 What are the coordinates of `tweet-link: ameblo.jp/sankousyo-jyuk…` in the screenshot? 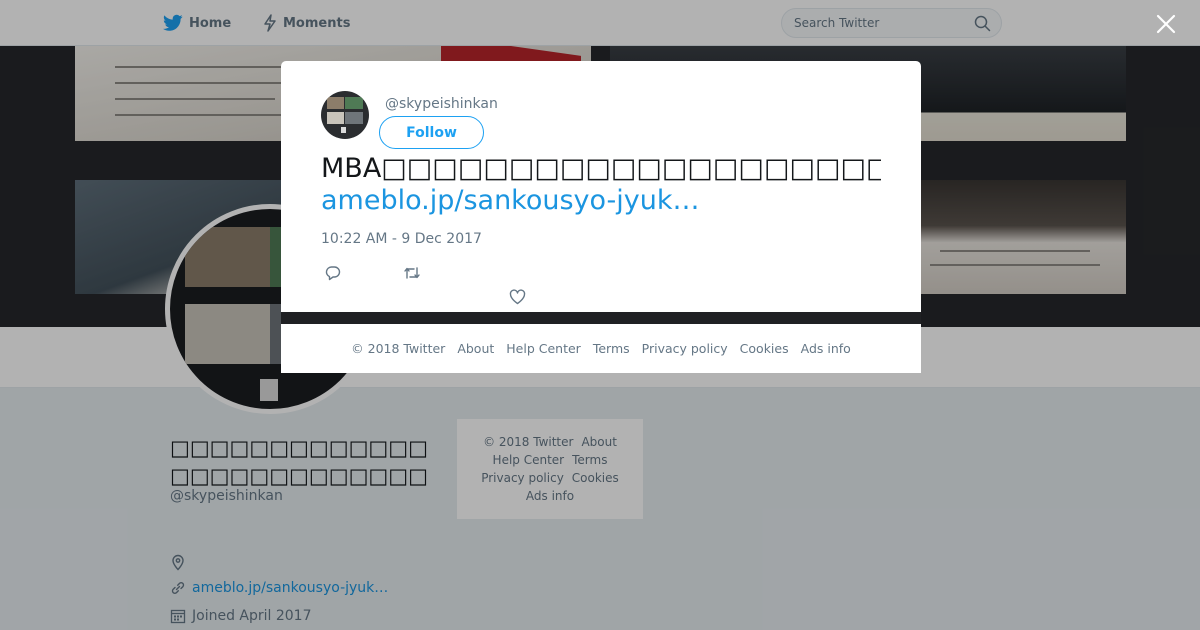 It's located at (510, 201).